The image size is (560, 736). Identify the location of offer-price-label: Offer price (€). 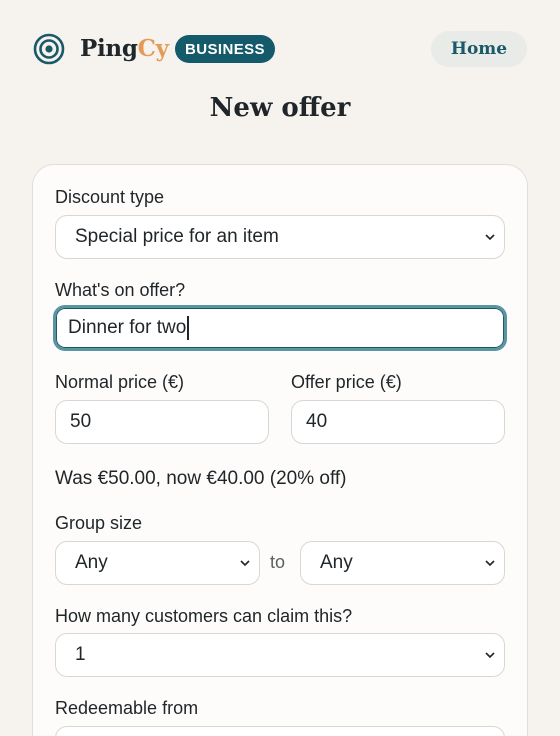
(346, 382).